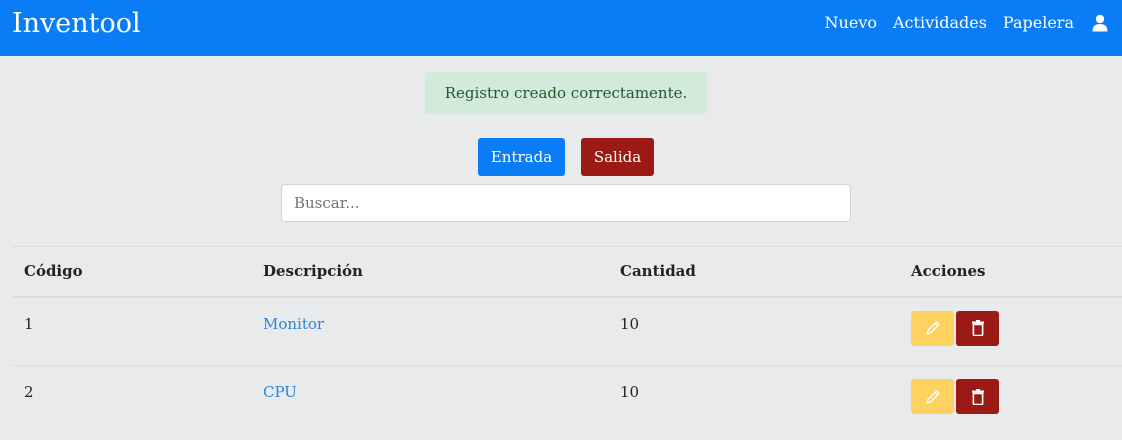 The height and width of the screenshot is (440, 1122). Describe the element at coordinates (521, 157) in the screenshot. I see `entrada-button: Entrada` at that location.